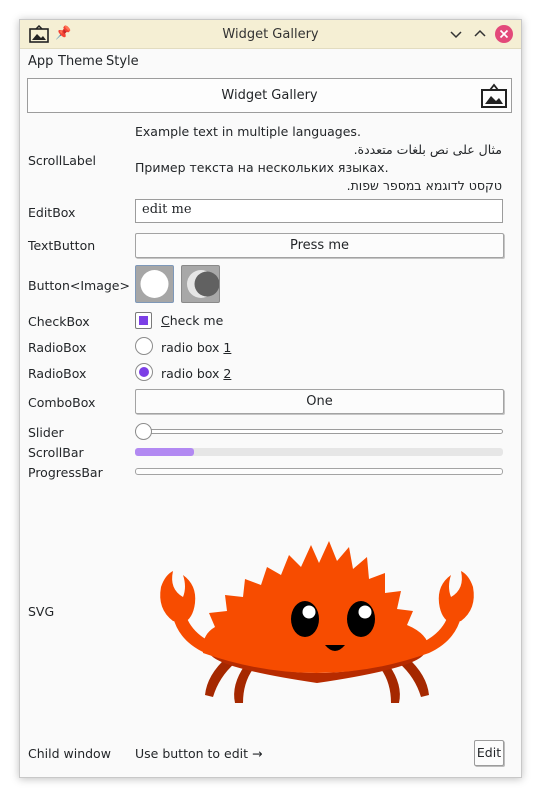 The height and width of the screenshot is (797, 541). I want to click on label-editbox: EditBox, so click(52, 212).